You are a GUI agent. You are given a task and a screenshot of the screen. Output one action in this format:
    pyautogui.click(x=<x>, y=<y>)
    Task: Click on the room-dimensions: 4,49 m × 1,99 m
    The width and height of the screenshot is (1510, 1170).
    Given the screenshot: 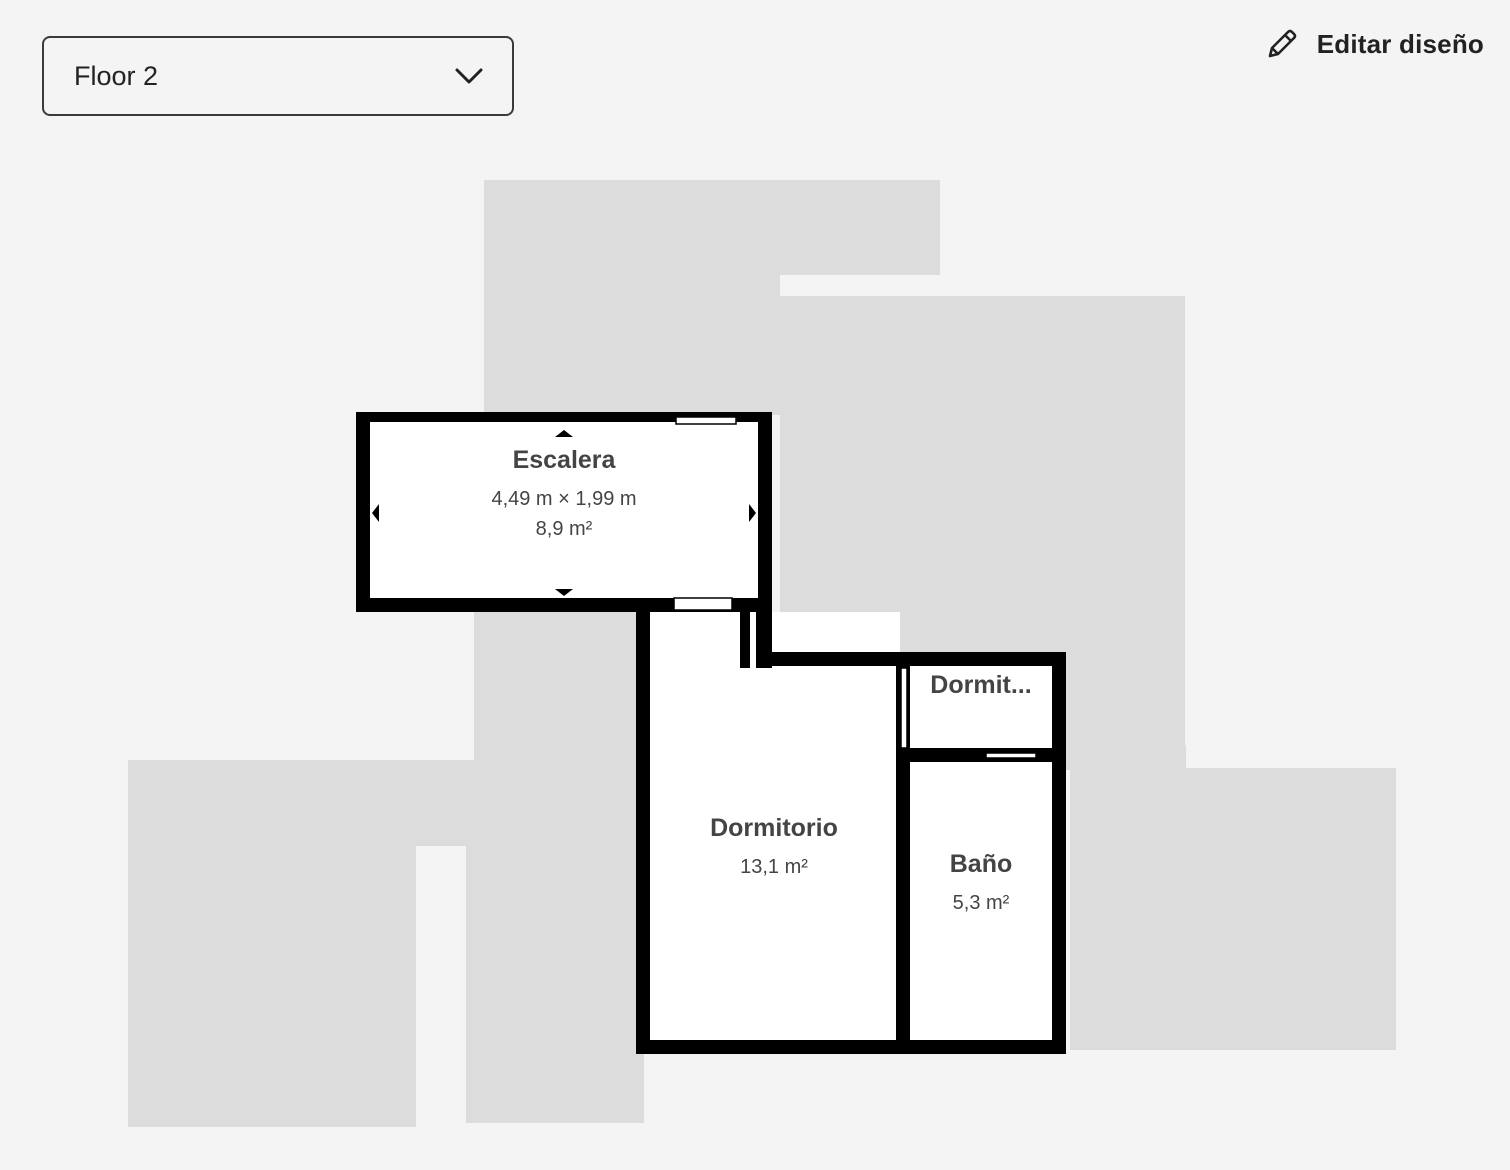 What is the action you would take?
    pyautogui.click(x=563, y=499)
    